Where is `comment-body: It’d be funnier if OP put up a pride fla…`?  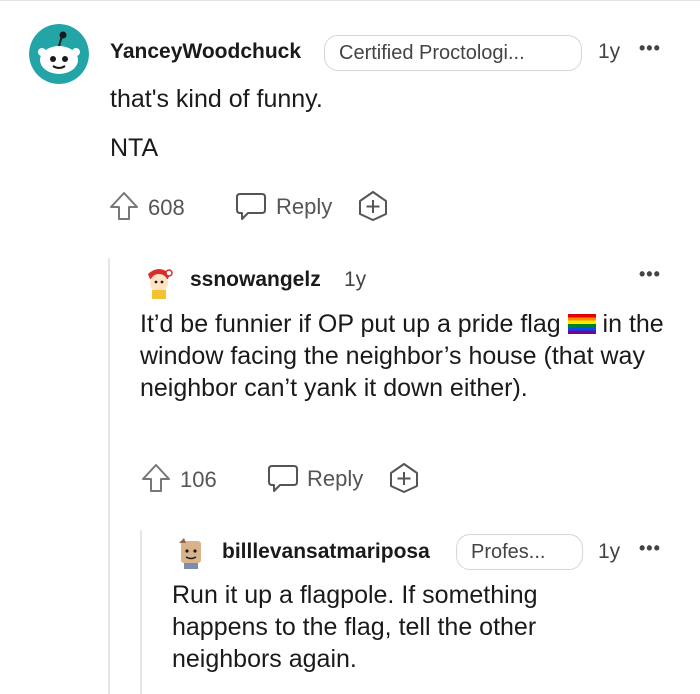 comment-body: It’d be funnier if OP put up a pride fla… is located at coordinates (410, 356).